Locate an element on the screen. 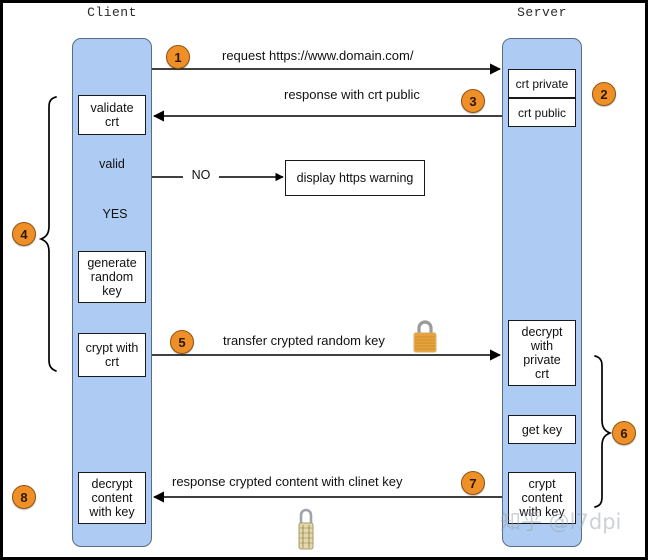  process-box-display-https-warning: display https warning is located at coordinates (355, 178).